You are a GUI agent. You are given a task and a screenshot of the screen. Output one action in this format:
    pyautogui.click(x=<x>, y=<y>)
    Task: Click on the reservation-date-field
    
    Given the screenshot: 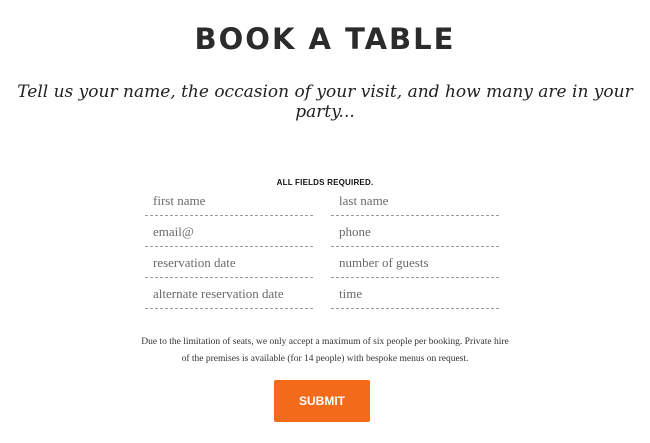 What is the action you would take?
    pyautogui.click(x=229, y=265)
    